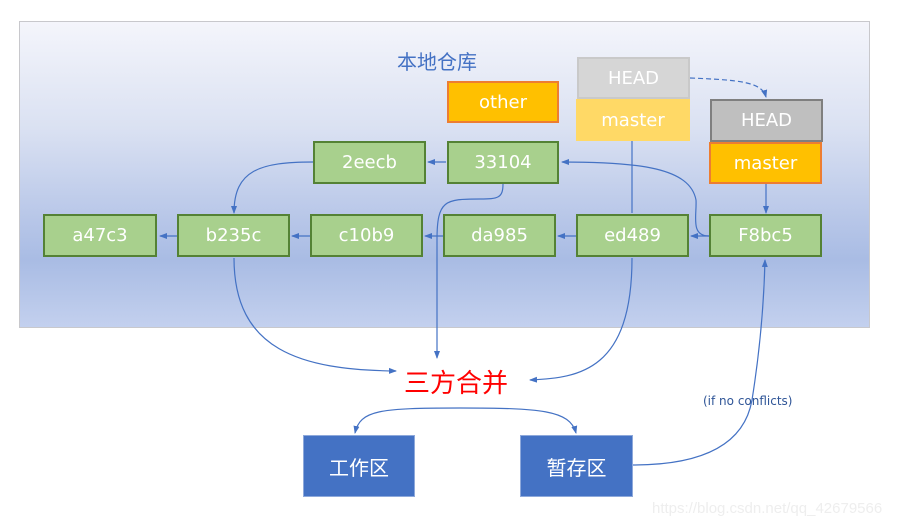  I want to click on other-branch-ref: other, so click(503, 102).